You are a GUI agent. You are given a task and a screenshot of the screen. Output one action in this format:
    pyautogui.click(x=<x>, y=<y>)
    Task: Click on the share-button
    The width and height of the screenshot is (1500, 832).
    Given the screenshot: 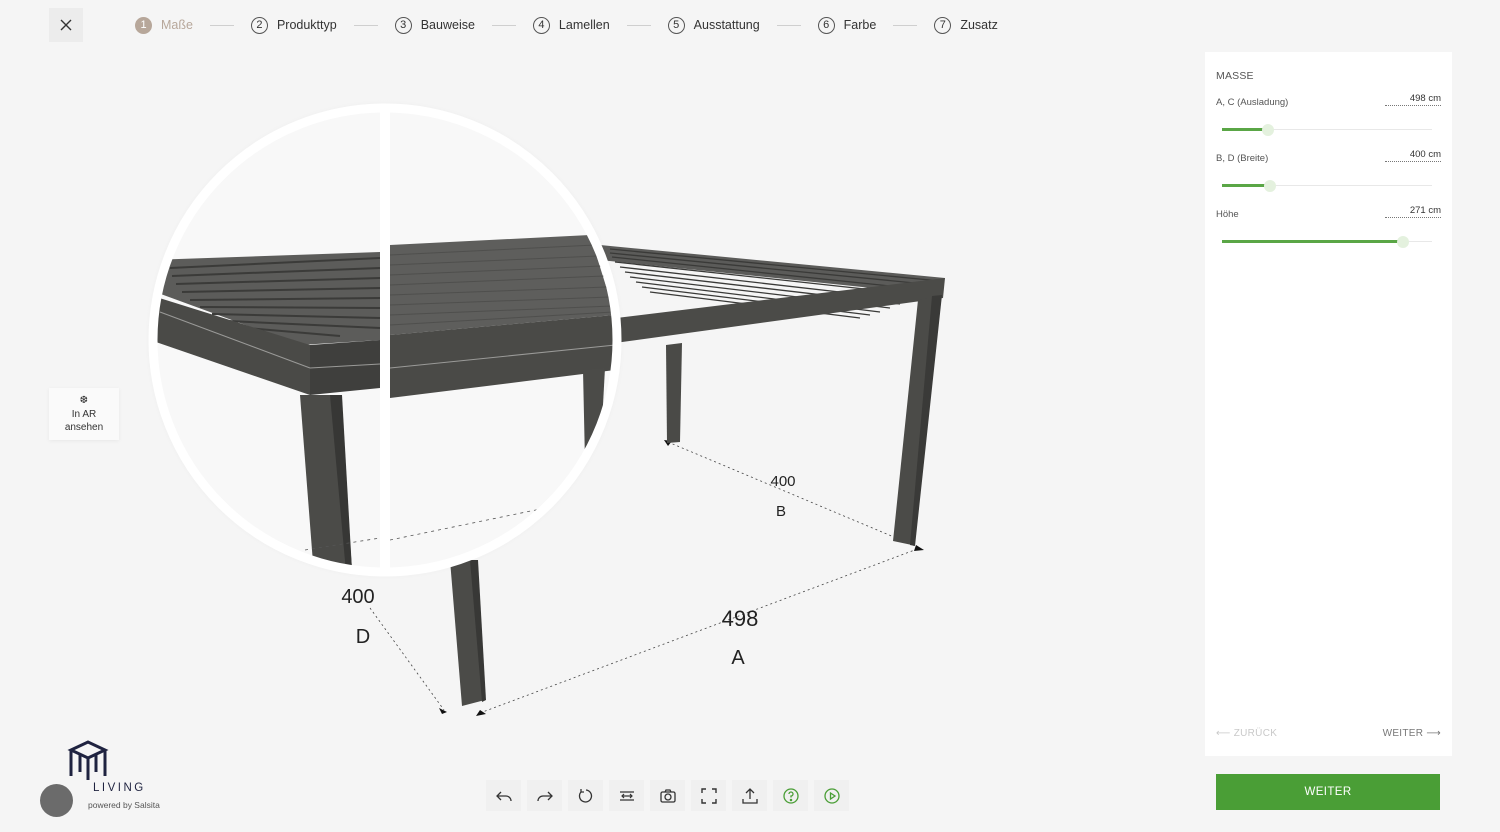 What is the action you would take?
    pyautogui.click(x=749, y=795)
    